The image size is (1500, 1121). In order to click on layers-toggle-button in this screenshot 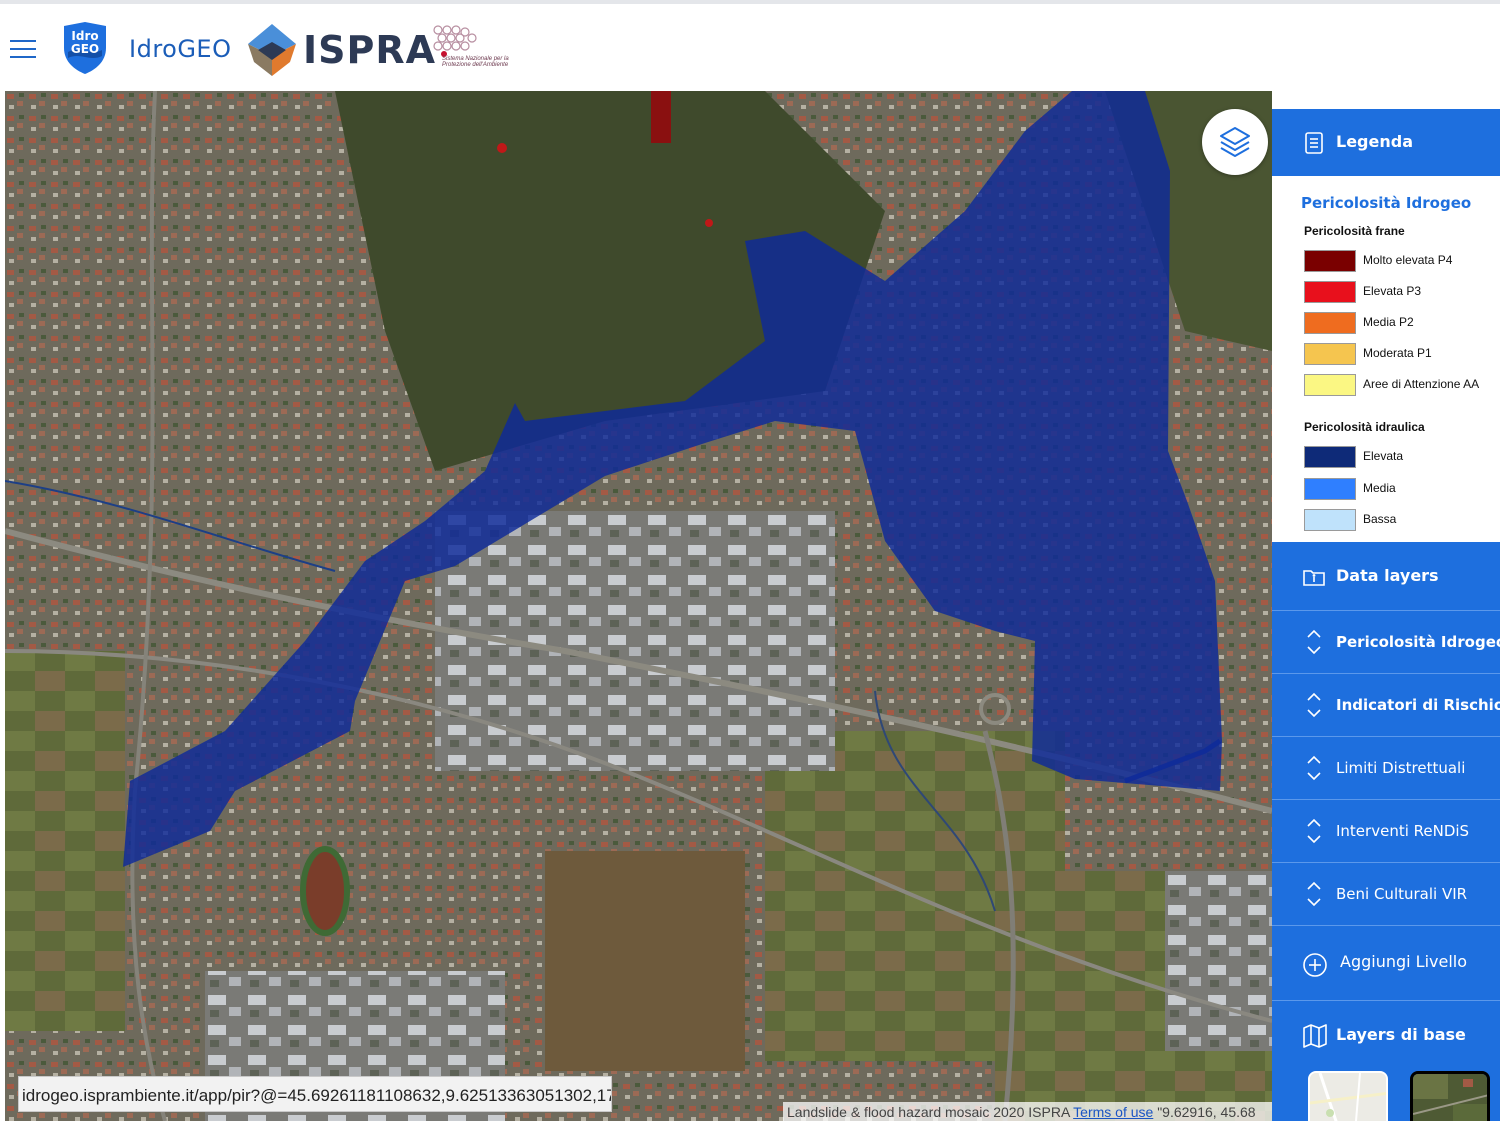, I will do `click(1235, 142)`.